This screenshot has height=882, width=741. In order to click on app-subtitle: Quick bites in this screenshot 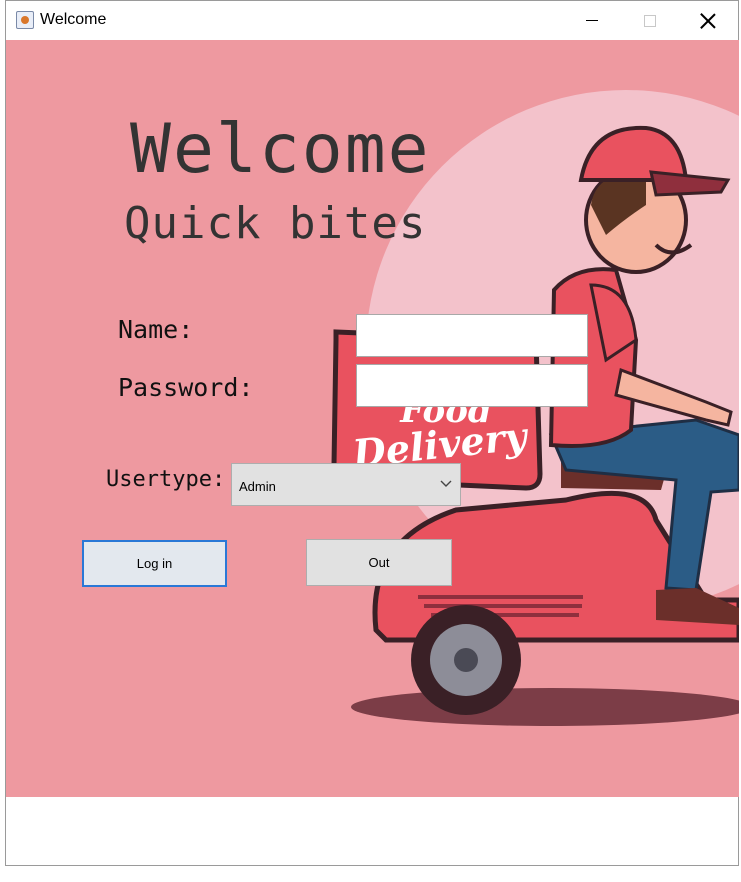, I will do `click(275, 223)`.